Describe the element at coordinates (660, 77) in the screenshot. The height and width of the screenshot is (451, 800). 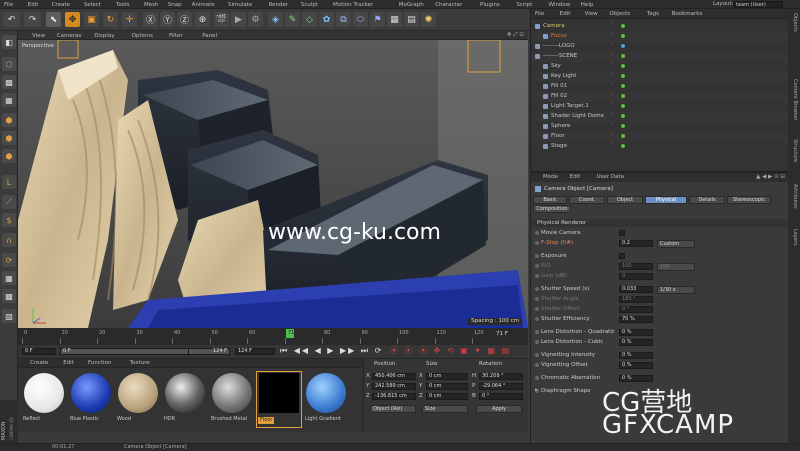
I see `object-row-key-light: Key Light ⁝` at that location.